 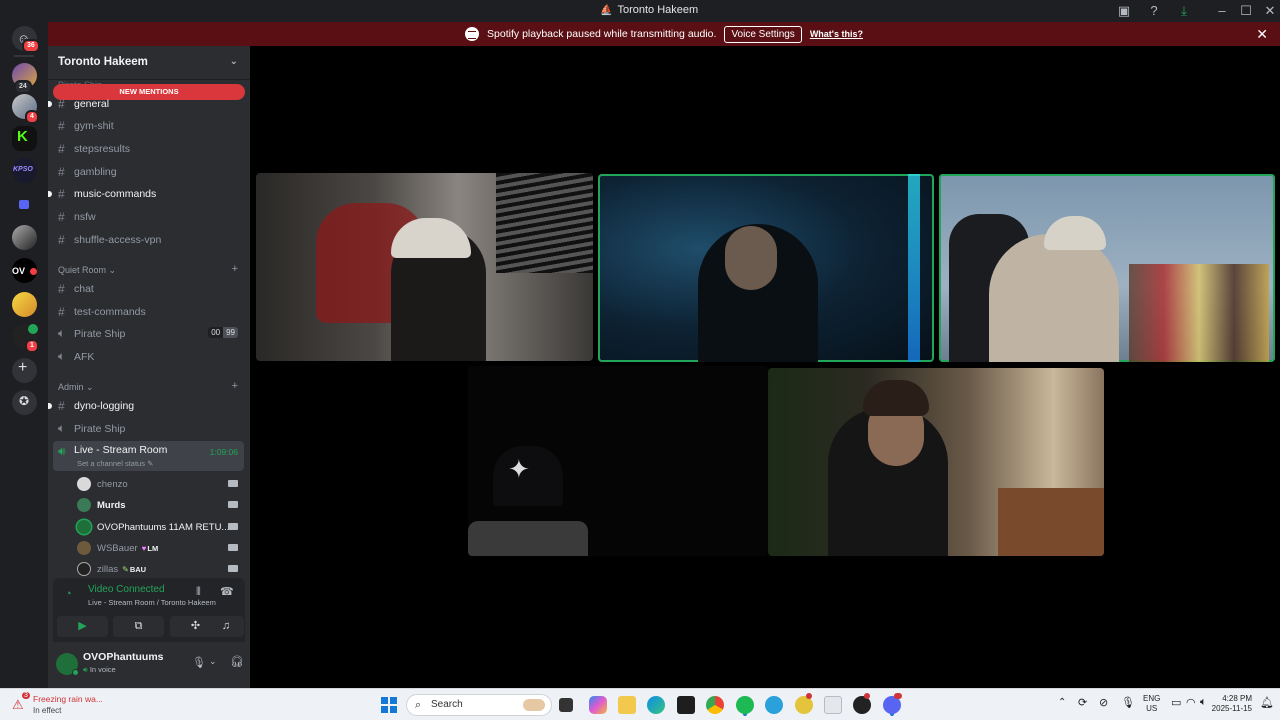 I want to click on edge-icon, so click(x=656, y=705).